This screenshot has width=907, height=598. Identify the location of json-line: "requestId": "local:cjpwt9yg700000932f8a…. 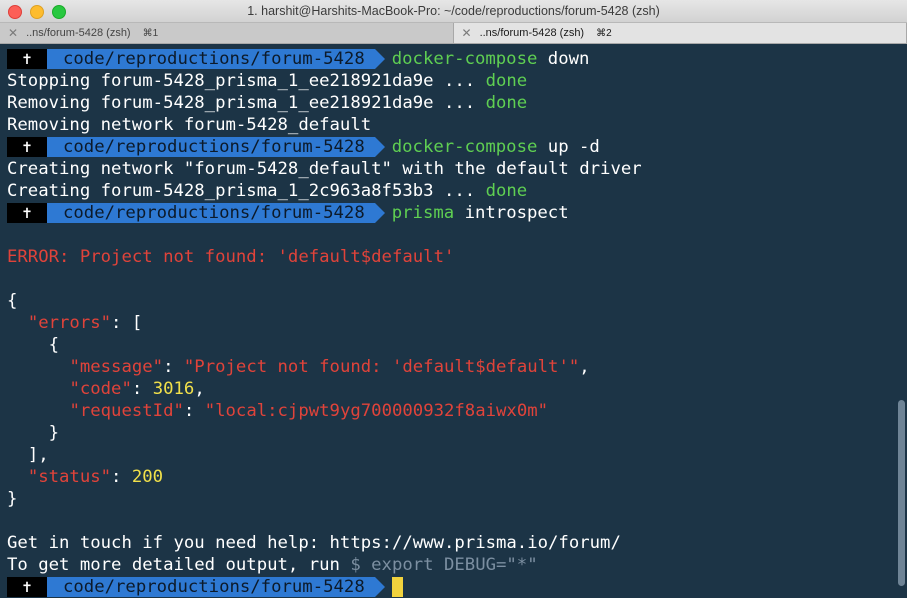
(457, 411).